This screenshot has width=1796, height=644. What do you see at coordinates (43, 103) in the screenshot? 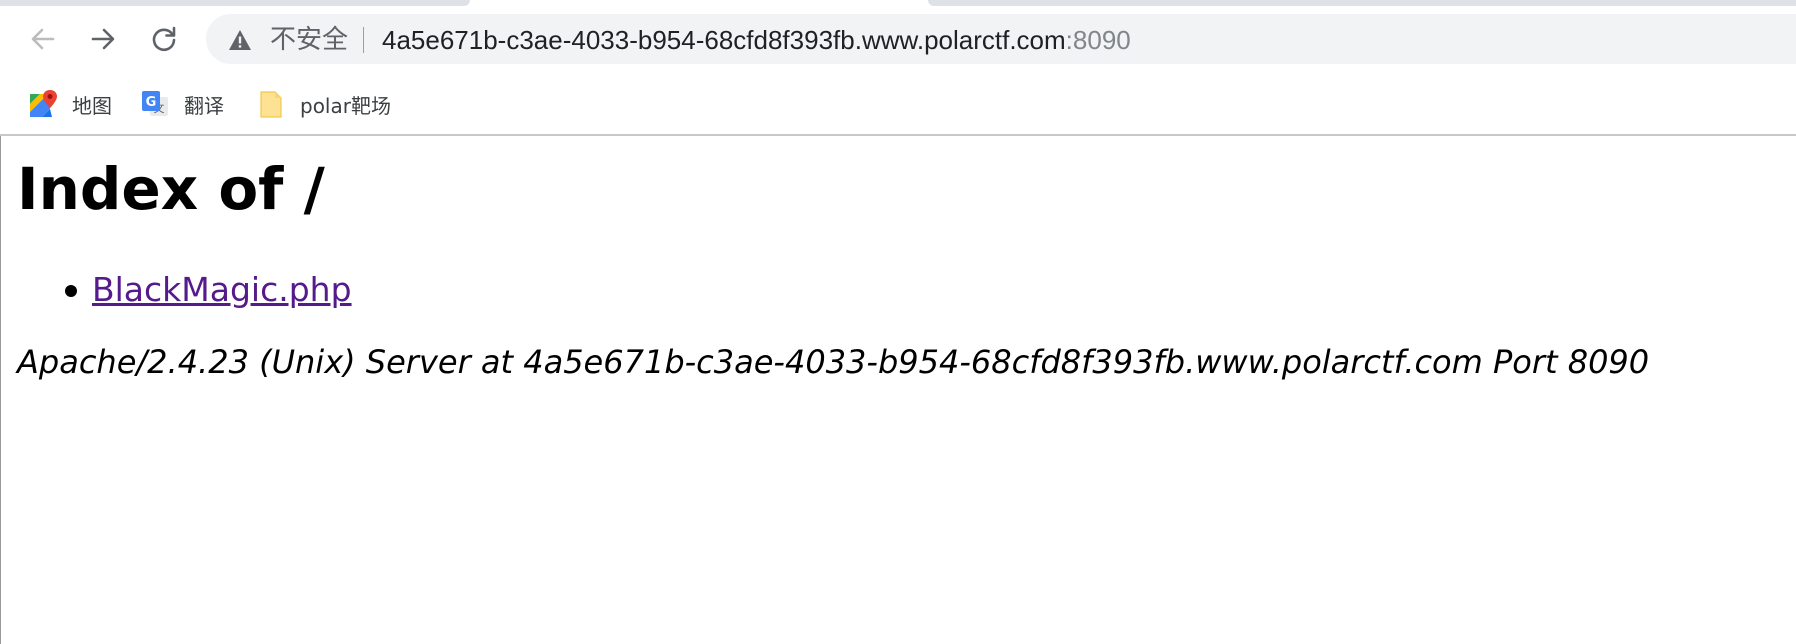
I see `google-maps-icon` at bounding box center [43, 103].